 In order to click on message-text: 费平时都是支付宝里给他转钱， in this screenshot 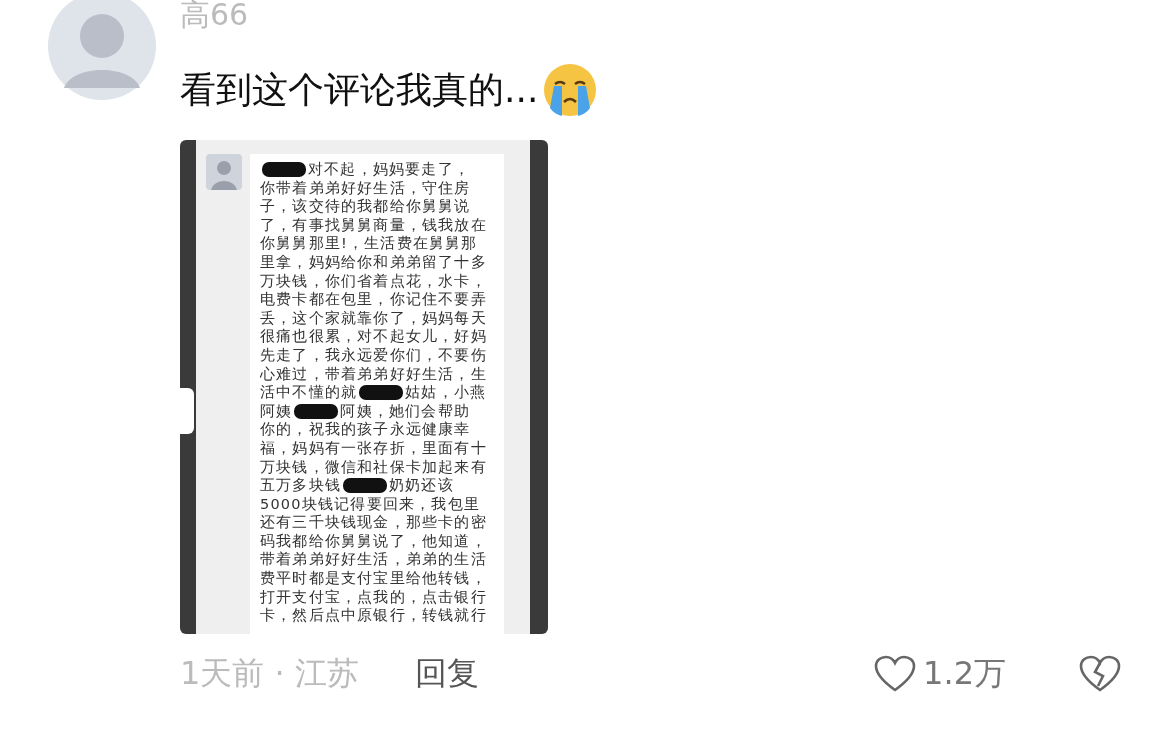, I will do `click(373, 578)`.